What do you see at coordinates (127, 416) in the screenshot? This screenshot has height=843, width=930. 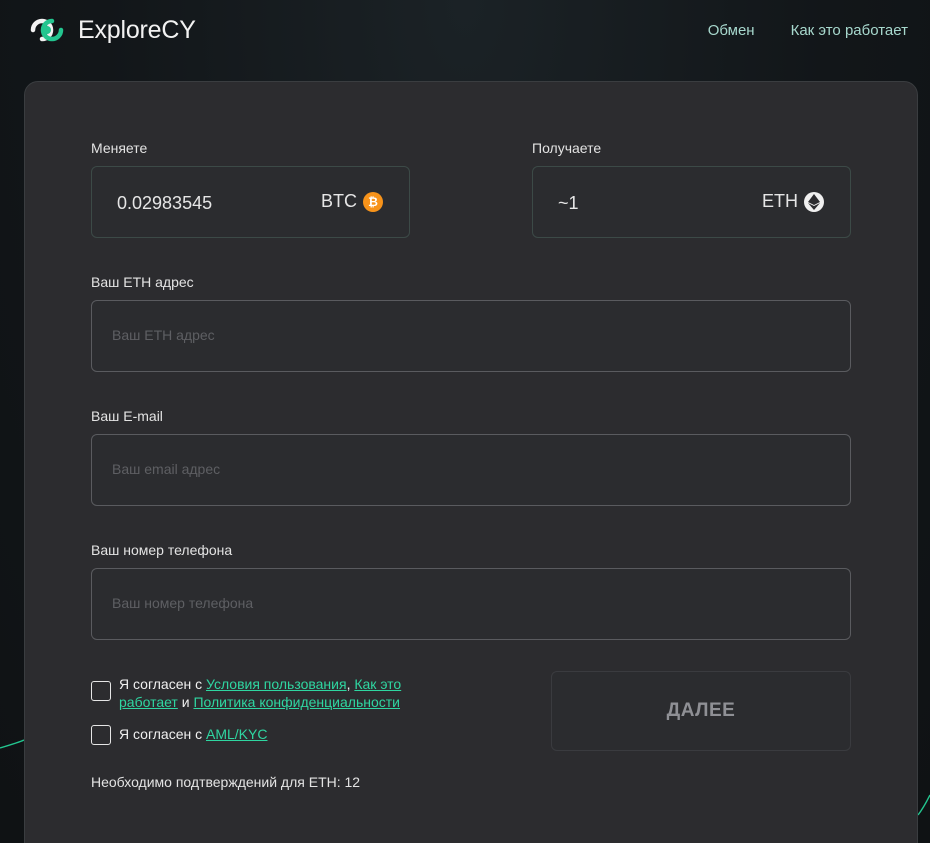 I see `email-label: Ваш E-mail` at bounding box center [127, 416].